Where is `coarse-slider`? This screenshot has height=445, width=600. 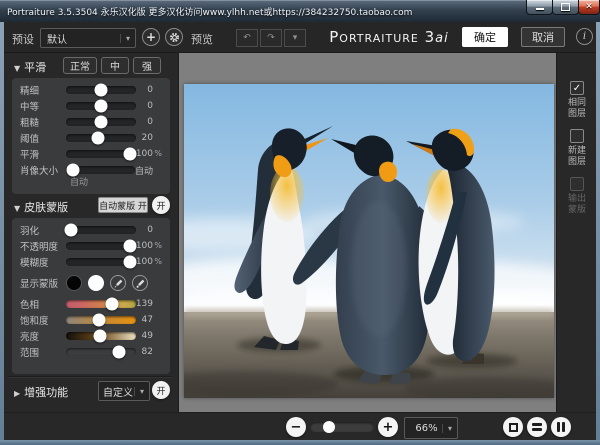 coarse-slider is located at coordinates (101, 122).